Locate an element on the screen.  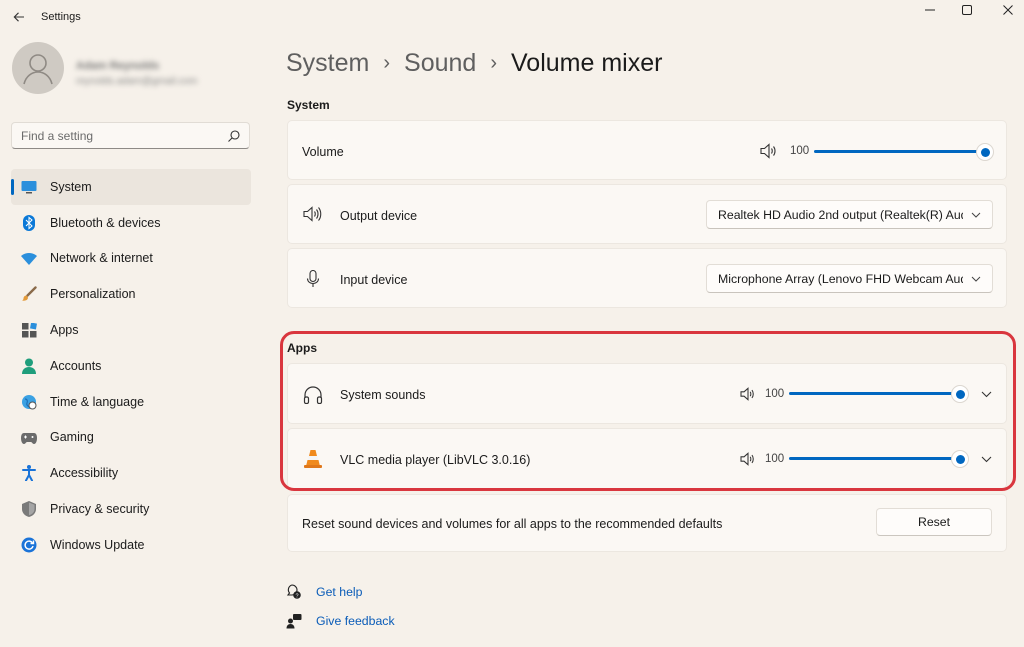
sidebar-item-label: Apps is located at coordinates (64, 330).